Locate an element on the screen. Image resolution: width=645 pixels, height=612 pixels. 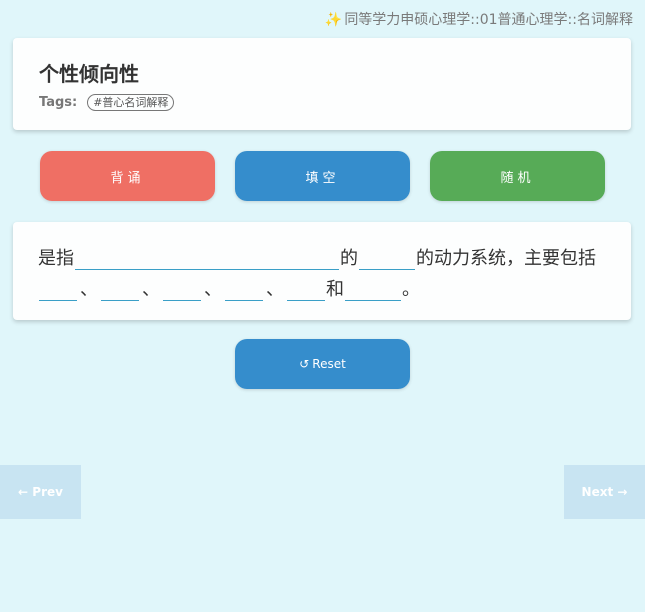
tags-label: Tags: is located at coordinates (58, 102).